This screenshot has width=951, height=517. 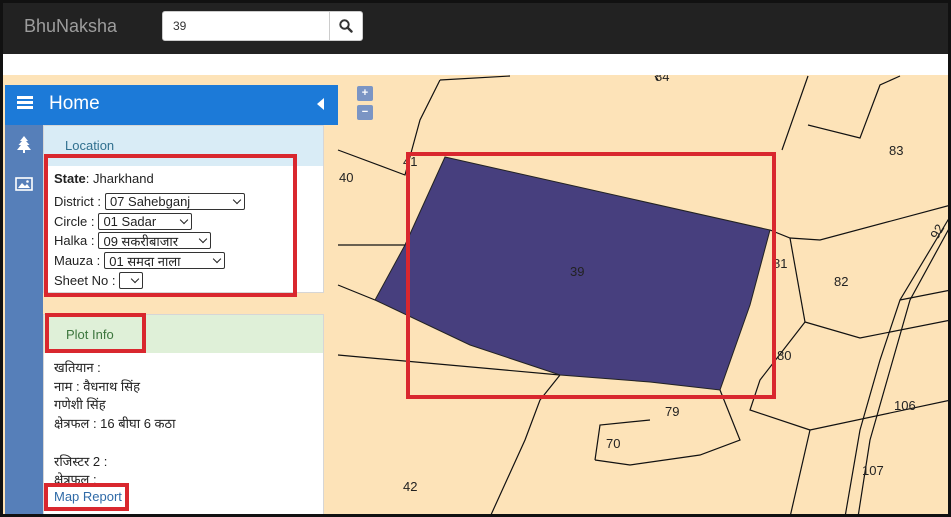 What do you see at coordinates (246, 26) in the screenshot?
I see `search-input` at bounding box center [246, 26].